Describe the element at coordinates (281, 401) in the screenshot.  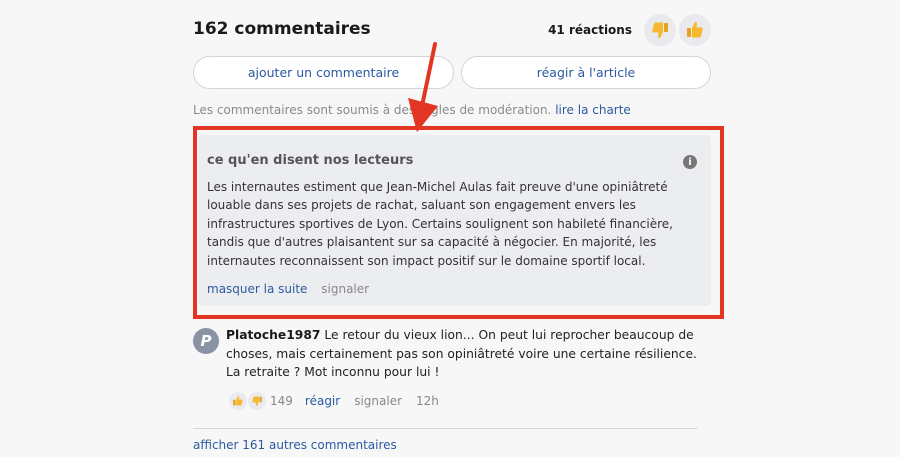
I see `comment-reaction-count: 149` at that location.